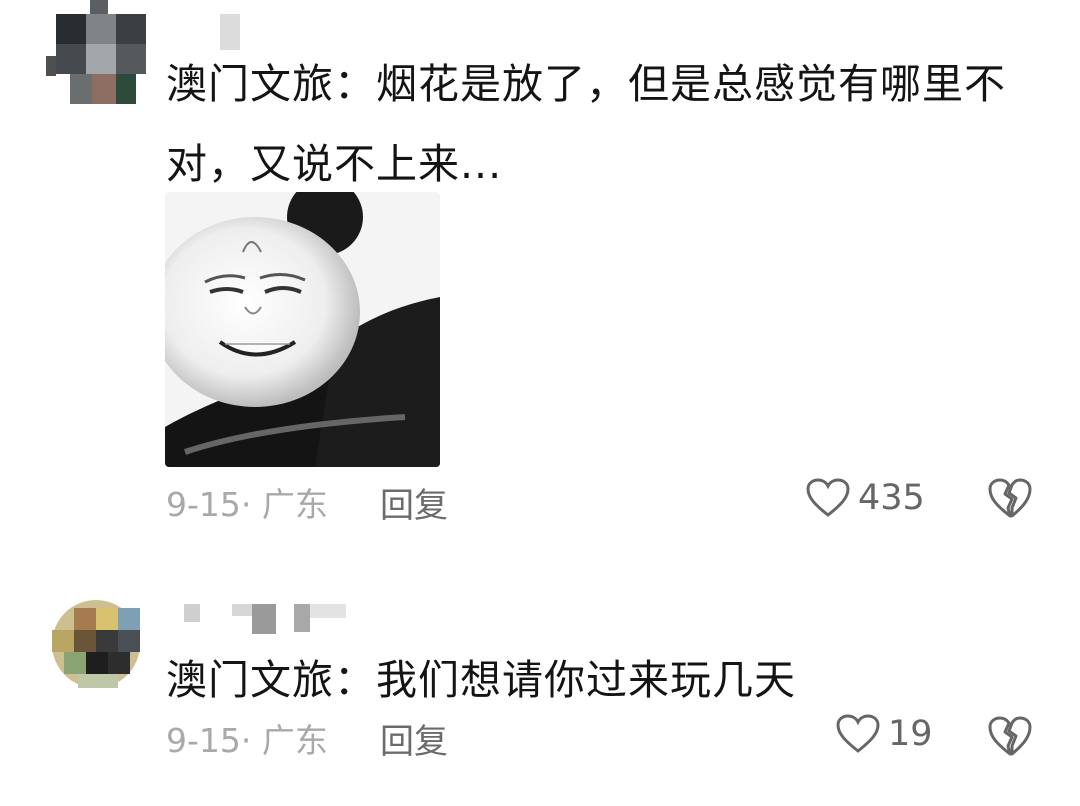 Image resolution: width=1080 pixels, height=806 pixels. I want to click on like-button: 19, so click(884, 734).